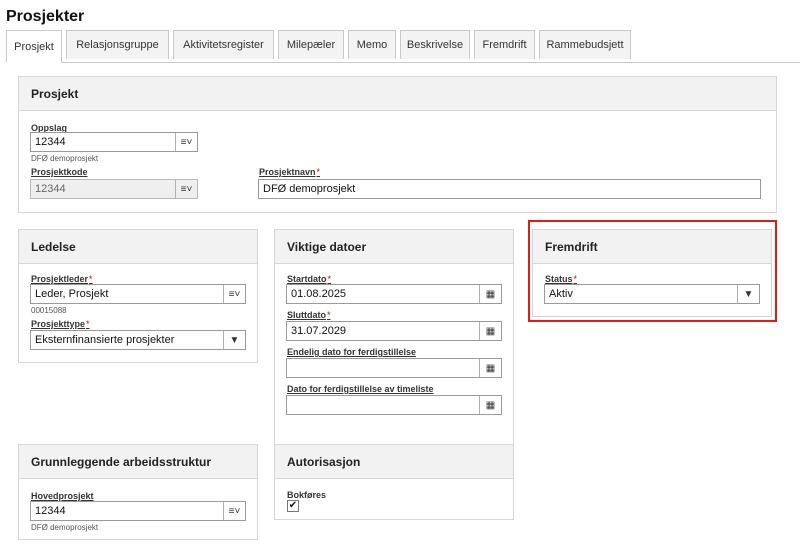 The width and height of the screenshot is (800, 551). I want to click on oppslag-field: 12344 ≡˅, so click(114, 142).